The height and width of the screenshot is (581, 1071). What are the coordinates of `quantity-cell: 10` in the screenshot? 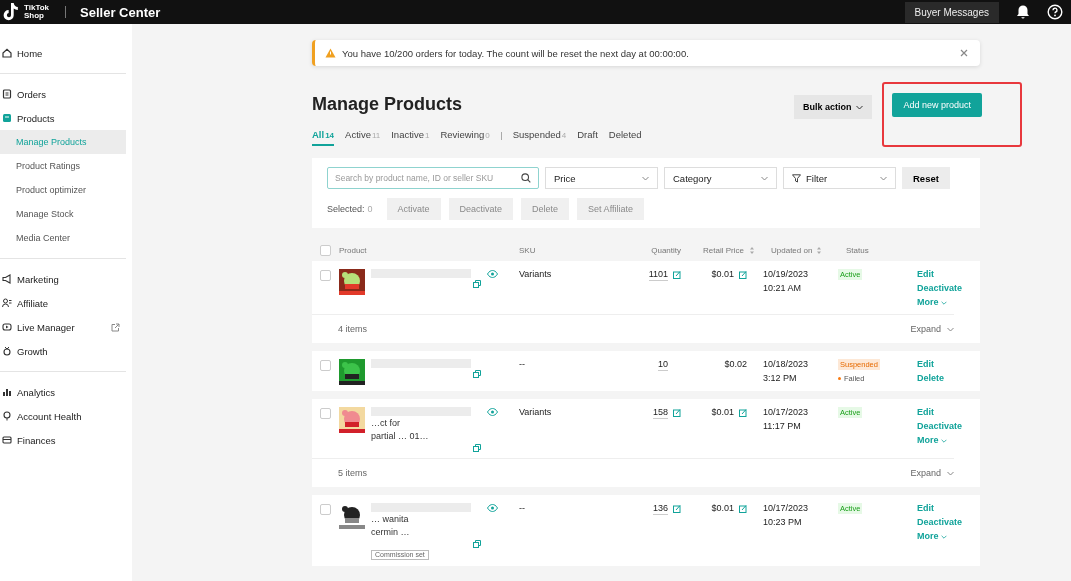 It's located at (663, 365).